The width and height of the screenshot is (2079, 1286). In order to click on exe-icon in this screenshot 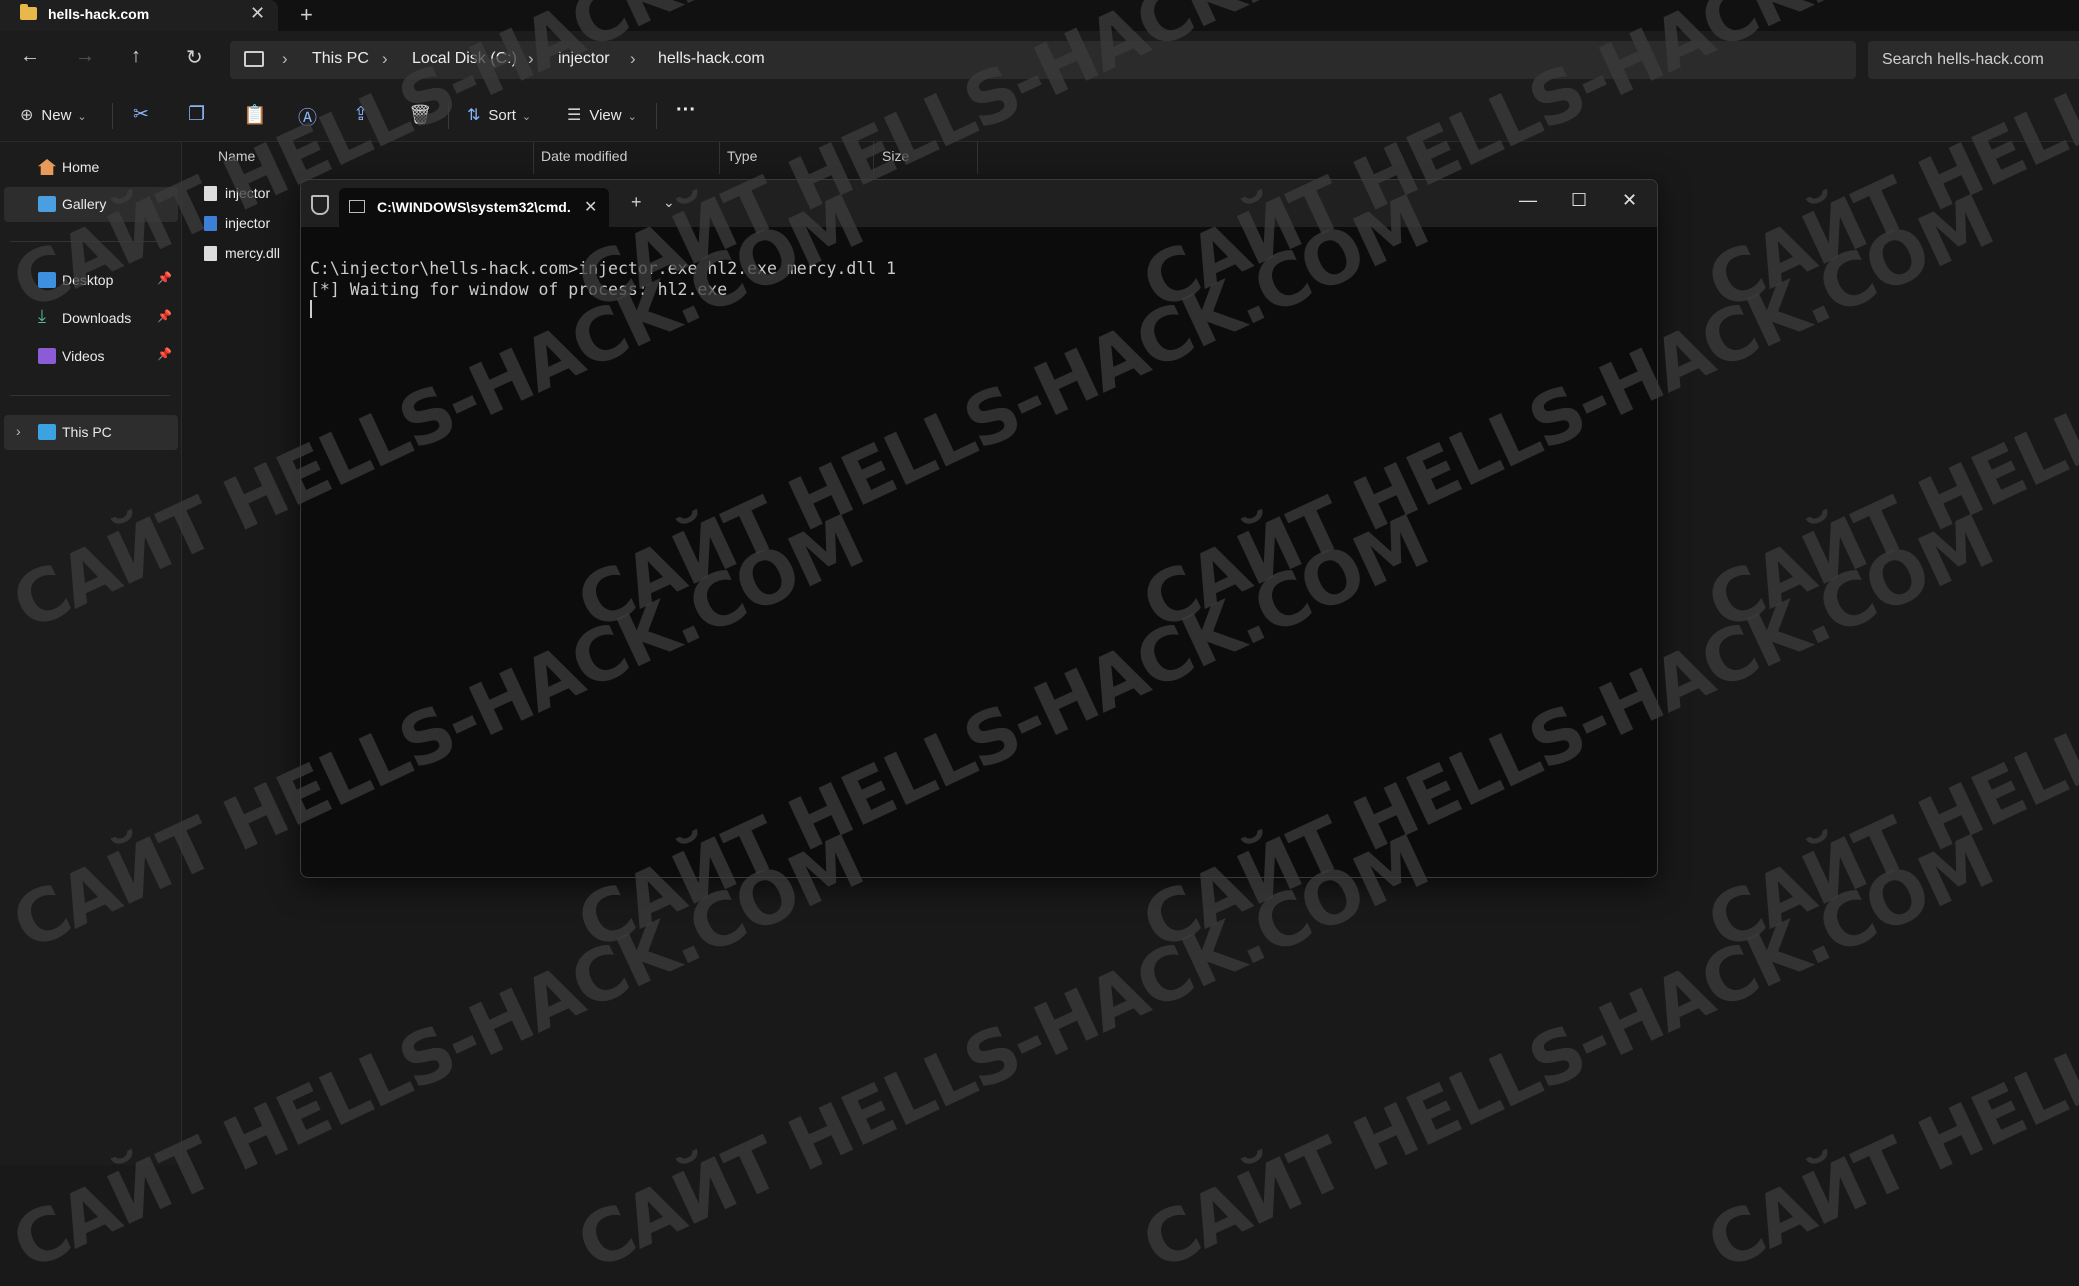, I will do `click(210, 223)`.